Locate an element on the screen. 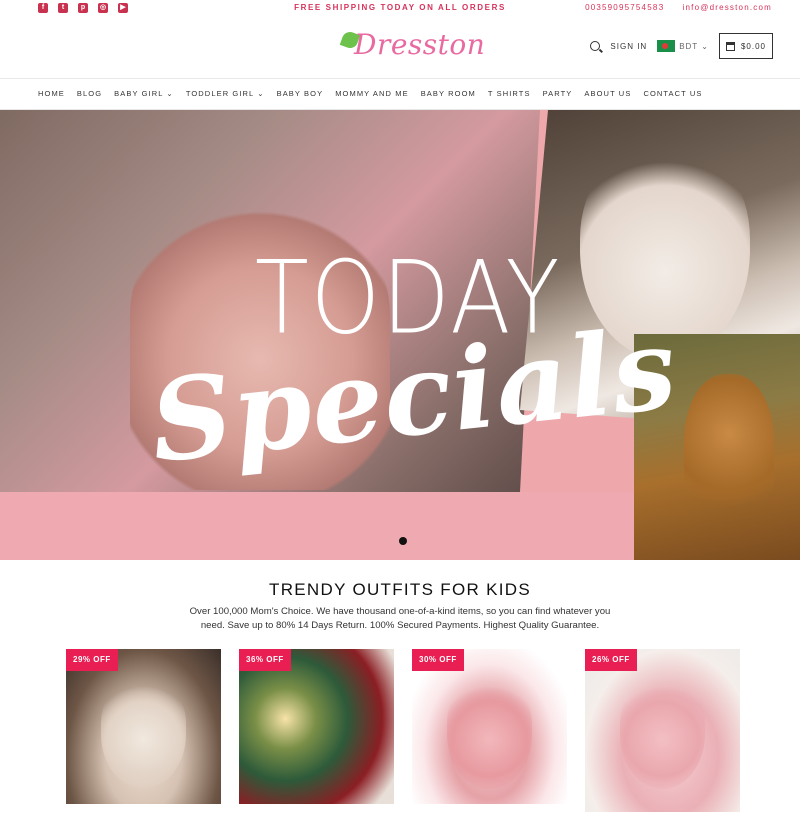 The width and height of the screenshot is (800, 813). nav-item-baby-girl: BABY GIRL ⌄ is located at coordinates (144, 93).